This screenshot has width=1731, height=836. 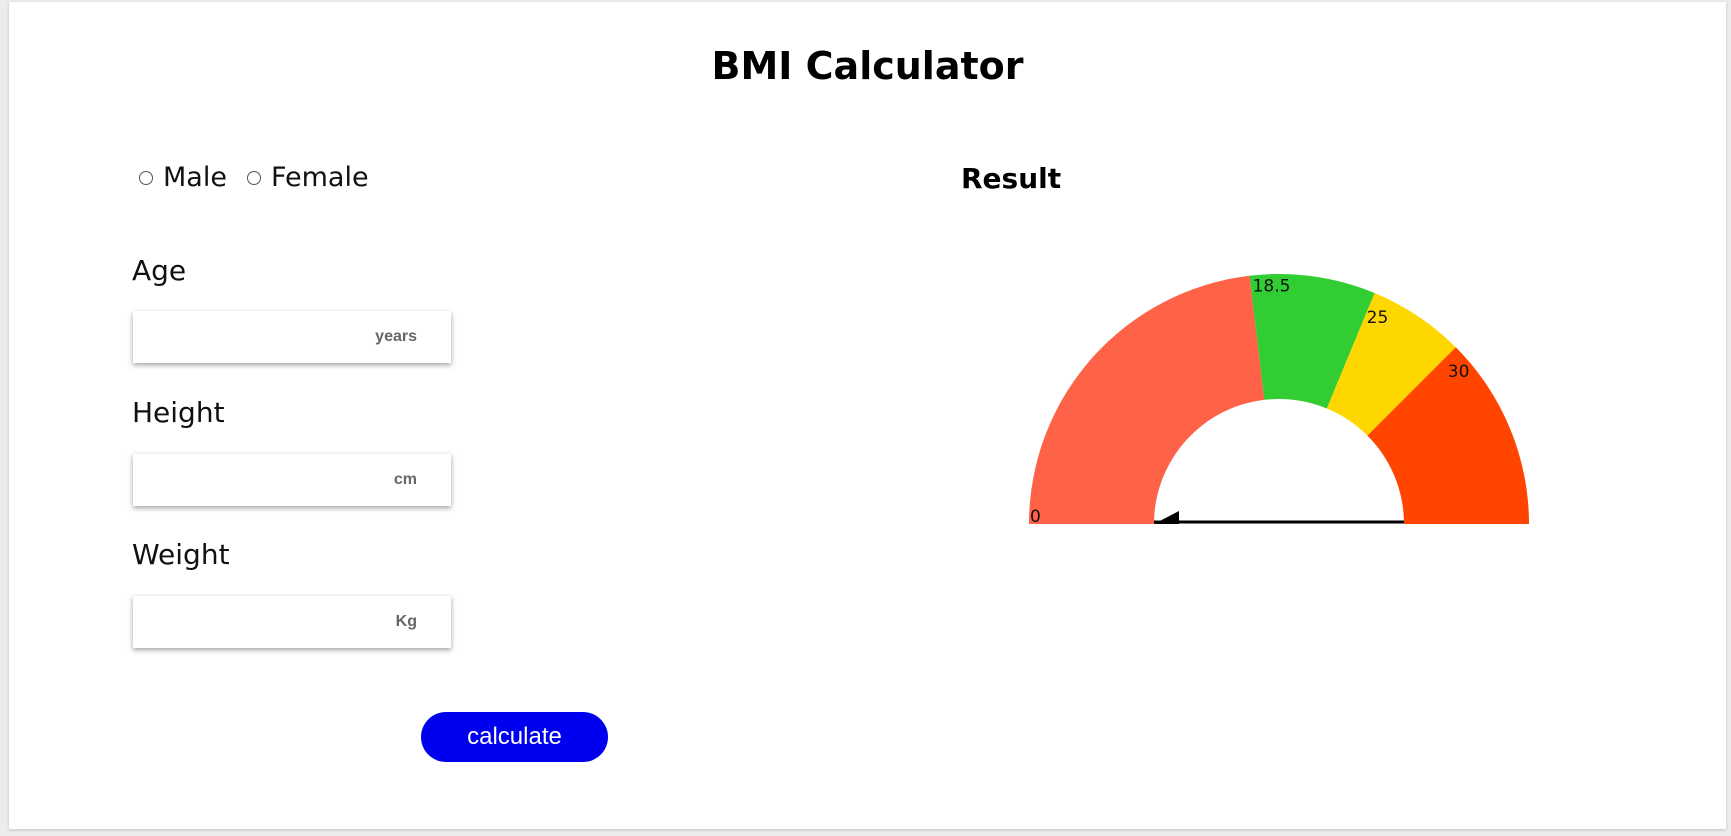 I want to click on gauge-tick-label-0: 0, so click(x=1035, y=517).